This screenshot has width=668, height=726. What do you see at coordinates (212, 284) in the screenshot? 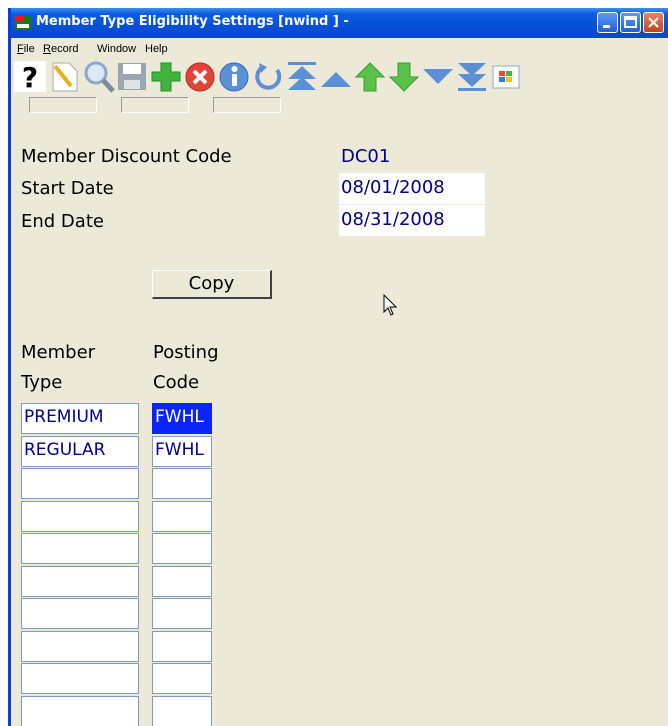
I see `copy-button: Copy` at bounding box center [212, 284].